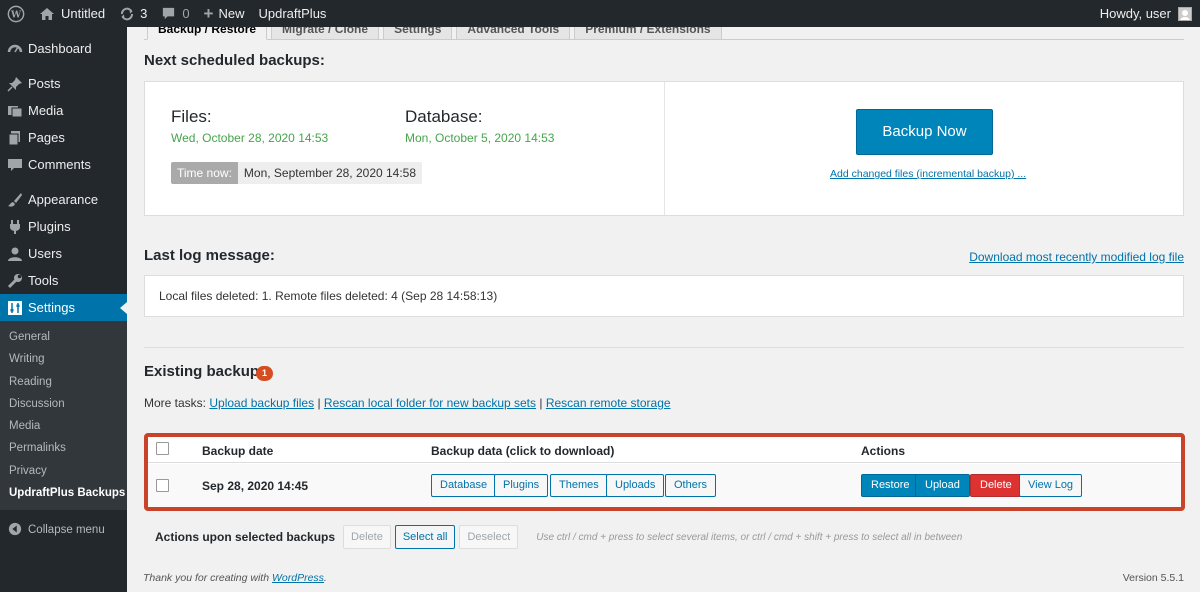 The image size is (1200, 592). What do you see at coordinates (464, 485) in the screenshot?
I see `download-database-button: Database` at bounding box center [464, 485].